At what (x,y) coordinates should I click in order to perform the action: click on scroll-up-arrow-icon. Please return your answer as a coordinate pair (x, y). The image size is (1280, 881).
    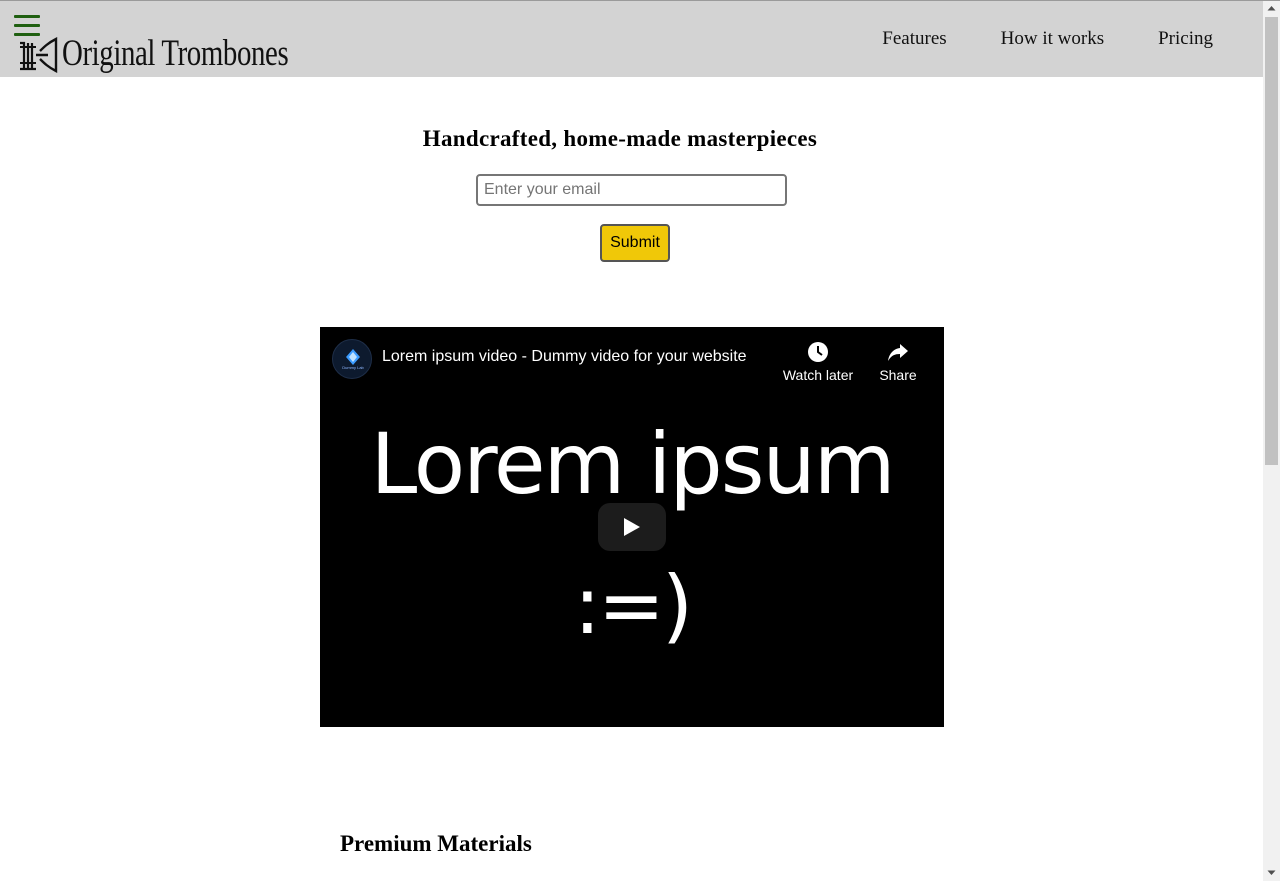
    Looking at the image, I should click on (1271, 8).